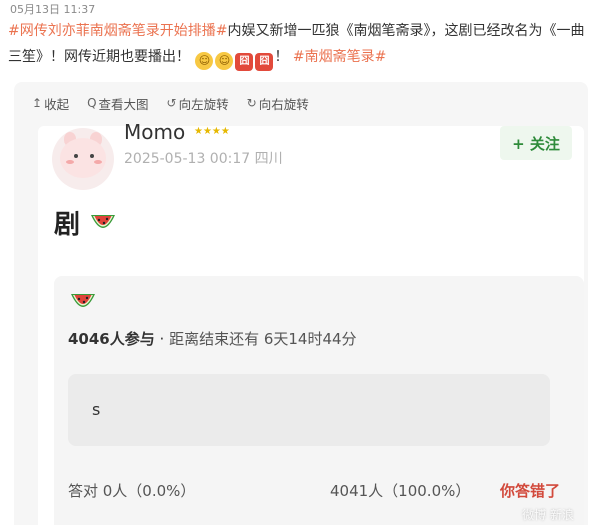  I want to click on collapse-icon: ↥, so click(37, 103).